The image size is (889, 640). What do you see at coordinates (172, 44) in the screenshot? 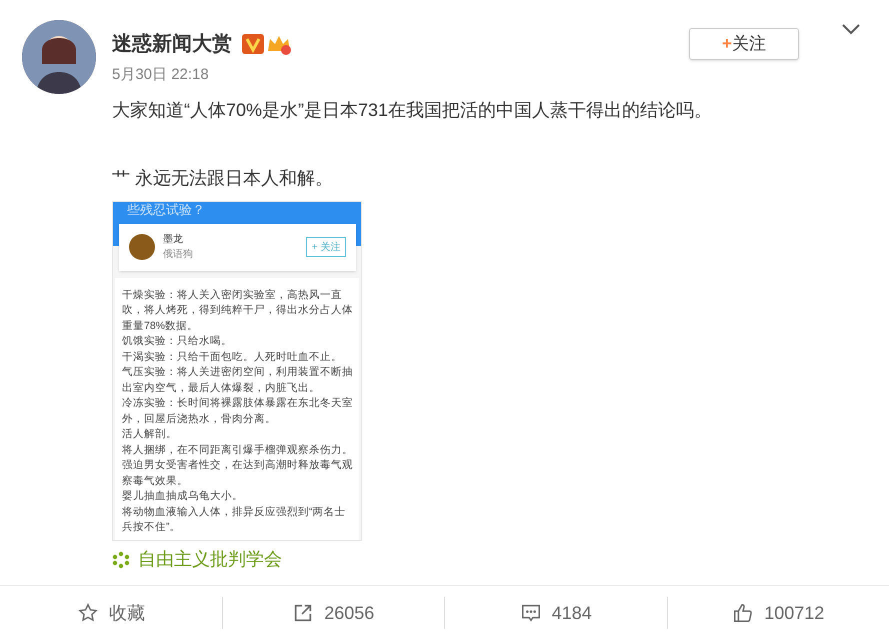
I see `author-name: 迷惑新闻大赏` at bounding box center [172, 44].